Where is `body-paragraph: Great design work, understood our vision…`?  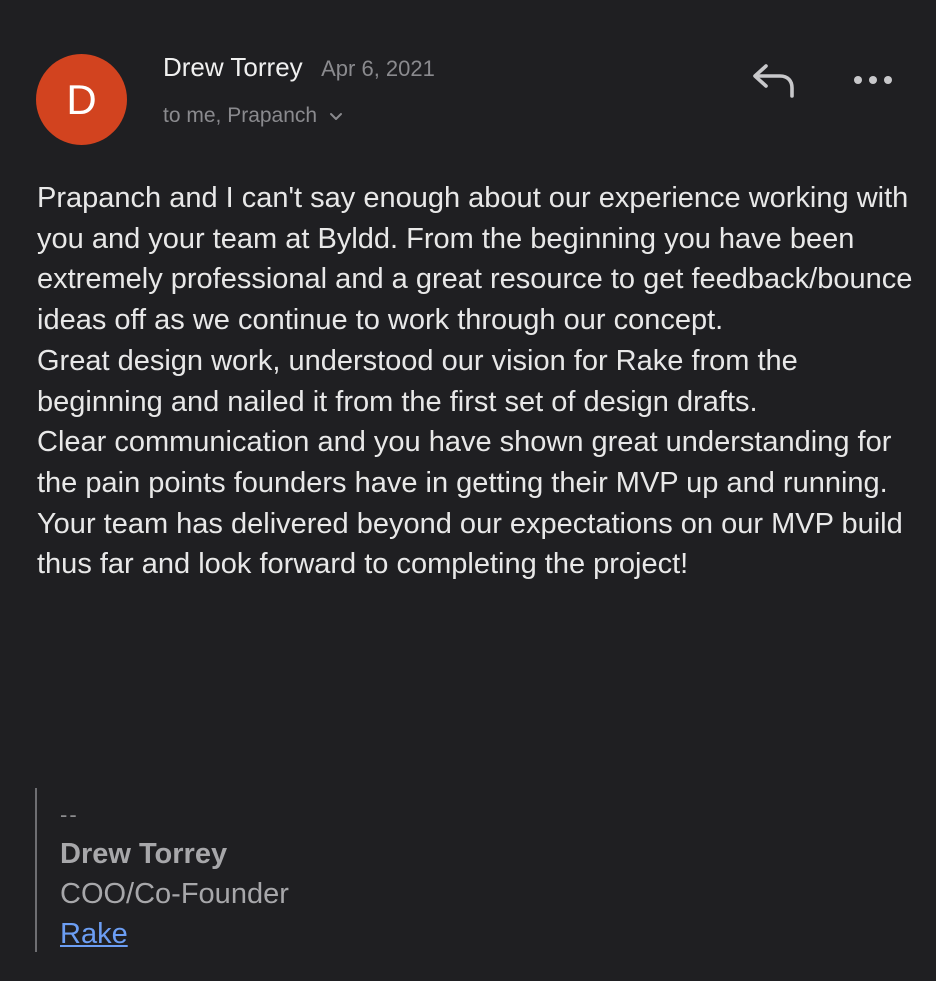 body-paragraph: Great design work, understood our vision… is located at coordinates (417, 381).